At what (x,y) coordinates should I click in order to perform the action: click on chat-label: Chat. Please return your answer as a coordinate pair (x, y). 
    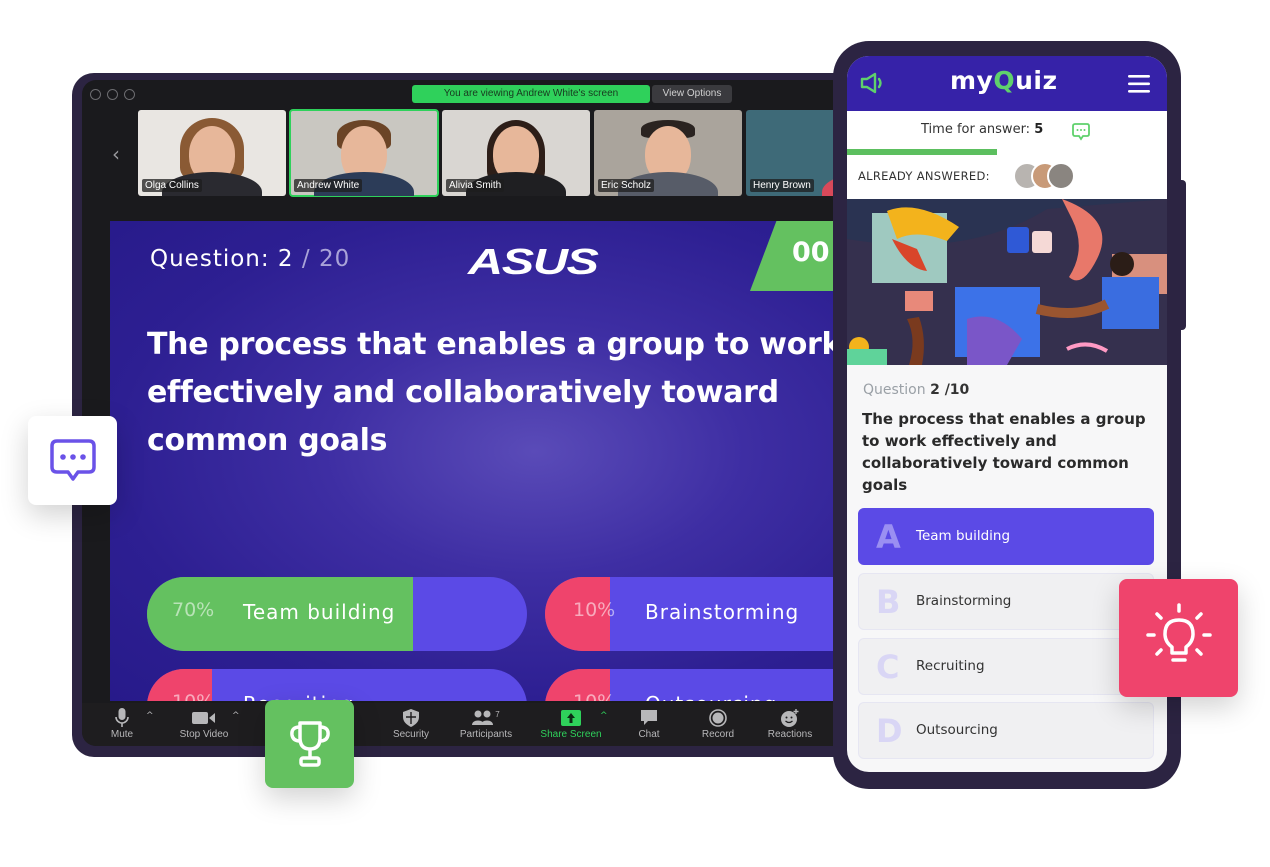
    Looking at the image, I should click on (649, 734).